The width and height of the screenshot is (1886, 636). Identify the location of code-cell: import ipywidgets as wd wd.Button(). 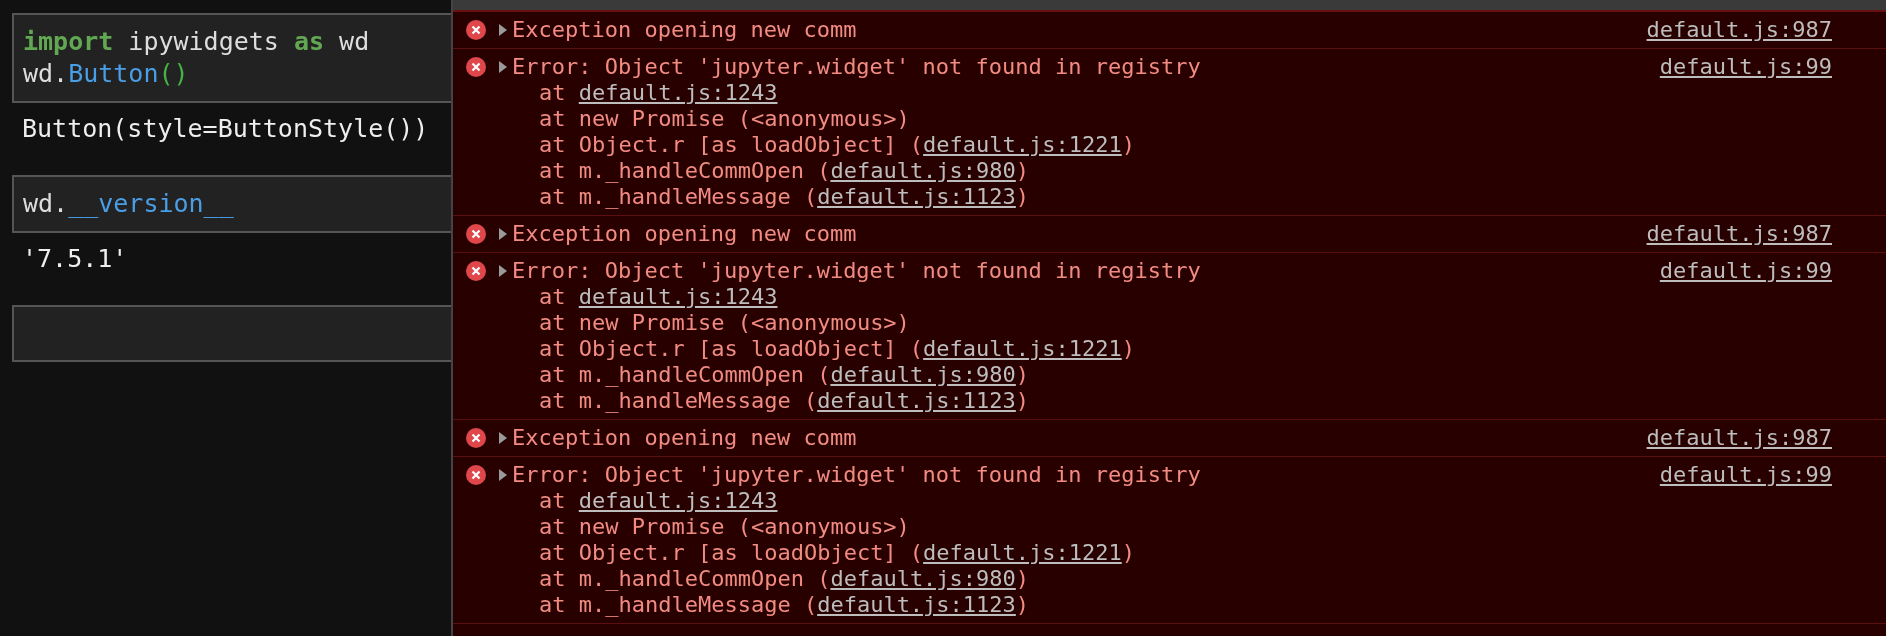
(231, 58).